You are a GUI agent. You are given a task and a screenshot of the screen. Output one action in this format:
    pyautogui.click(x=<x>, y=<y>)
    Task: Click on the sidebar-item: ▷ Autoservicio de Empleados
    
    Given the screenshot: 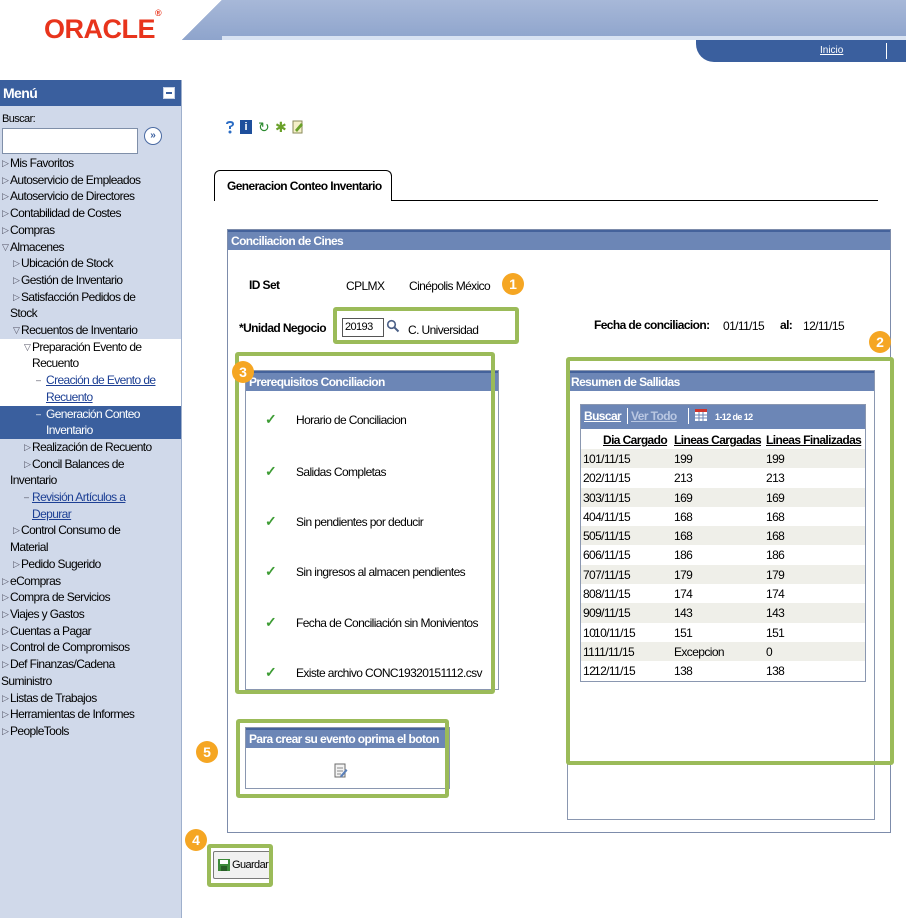 What is the action you would take?
    pyautogui.click(x=90, y=180)
    